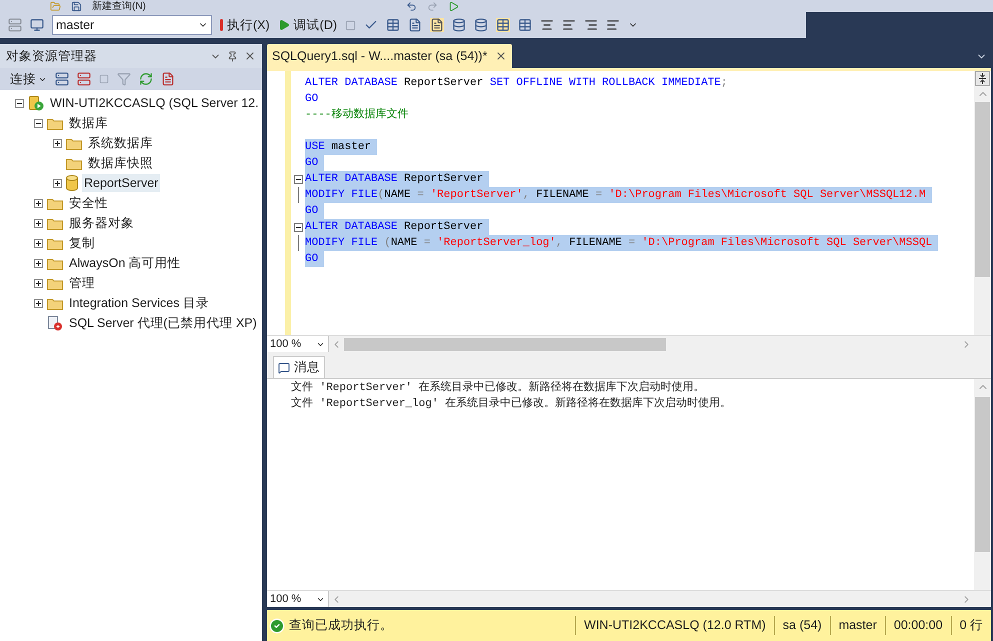 The image size is (993, 641). Describe the element at coordinates (146, 79) in the screenshot. I see `refresh-icon` at that location.